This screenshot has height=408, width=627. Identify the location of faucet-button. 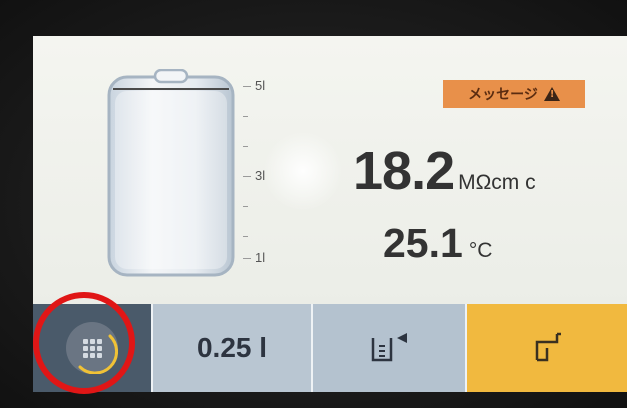
(546, 348).